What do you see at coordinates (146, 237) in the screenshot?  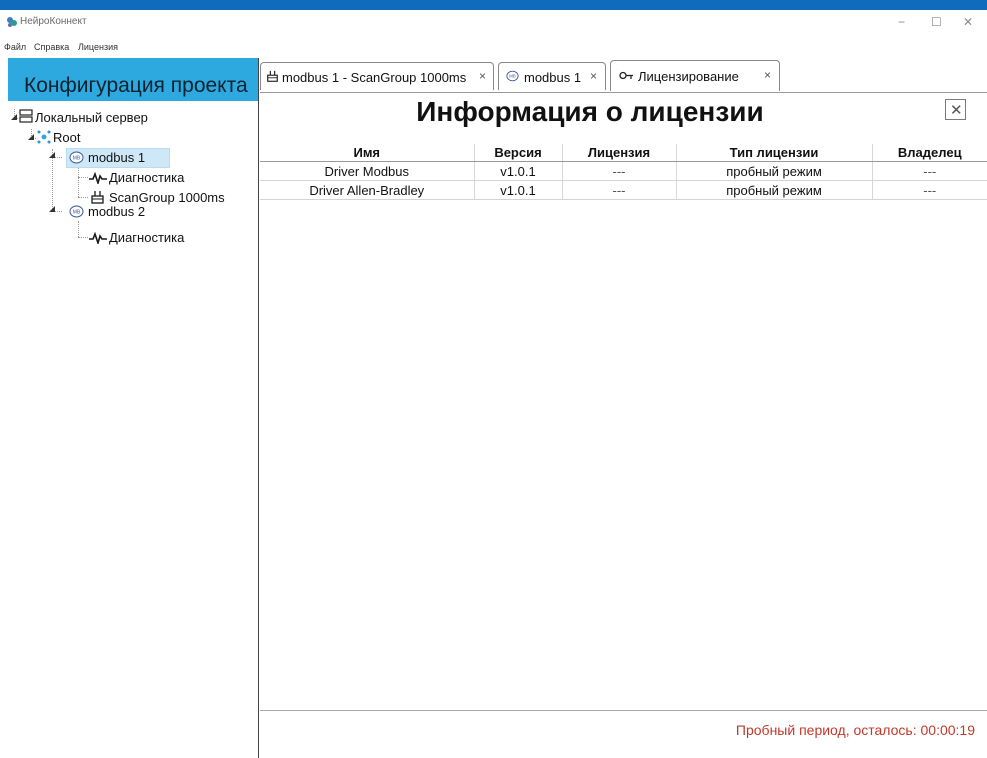 I see `tree-item-modbus2-diagnostics: Диагностика` at bounding box center [146, 237].